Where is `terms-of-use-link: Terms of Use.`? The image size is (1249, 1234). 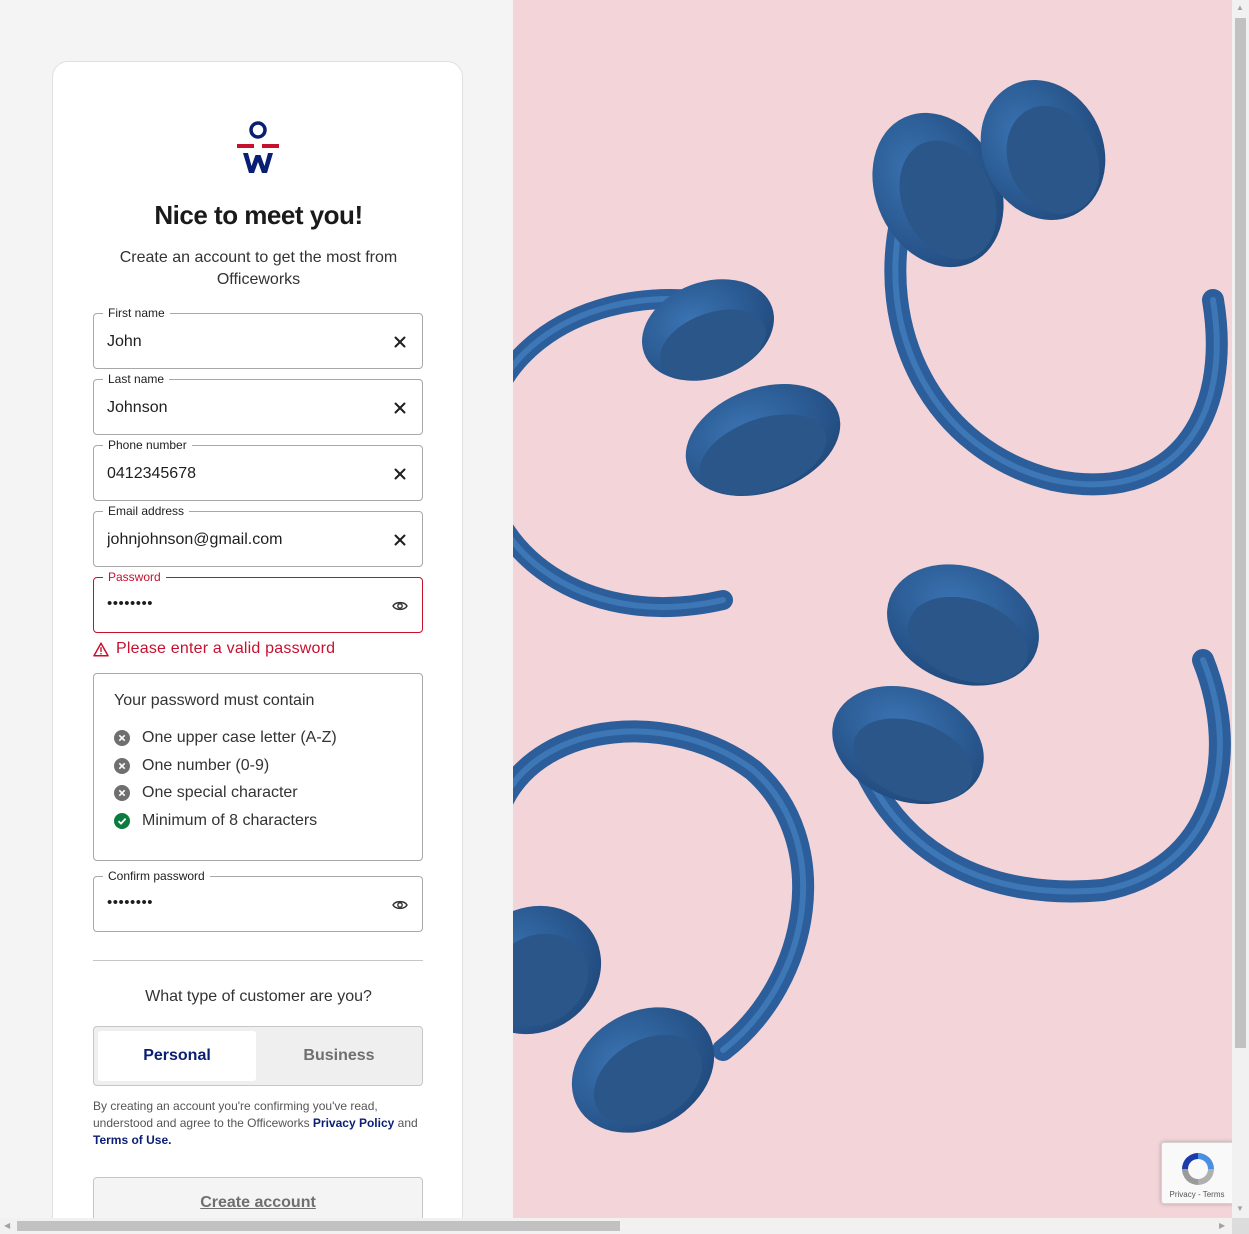
terms-of-use-link: Terms of Use. is located at coordinates (132, 1140).